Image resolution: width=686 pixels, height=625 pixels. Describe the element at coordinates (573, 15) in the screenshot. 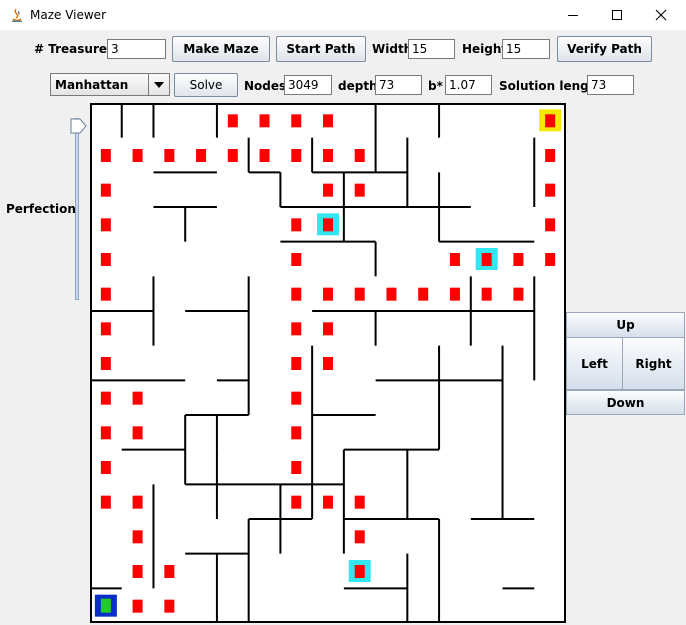

I see `minimize-button` at that location.